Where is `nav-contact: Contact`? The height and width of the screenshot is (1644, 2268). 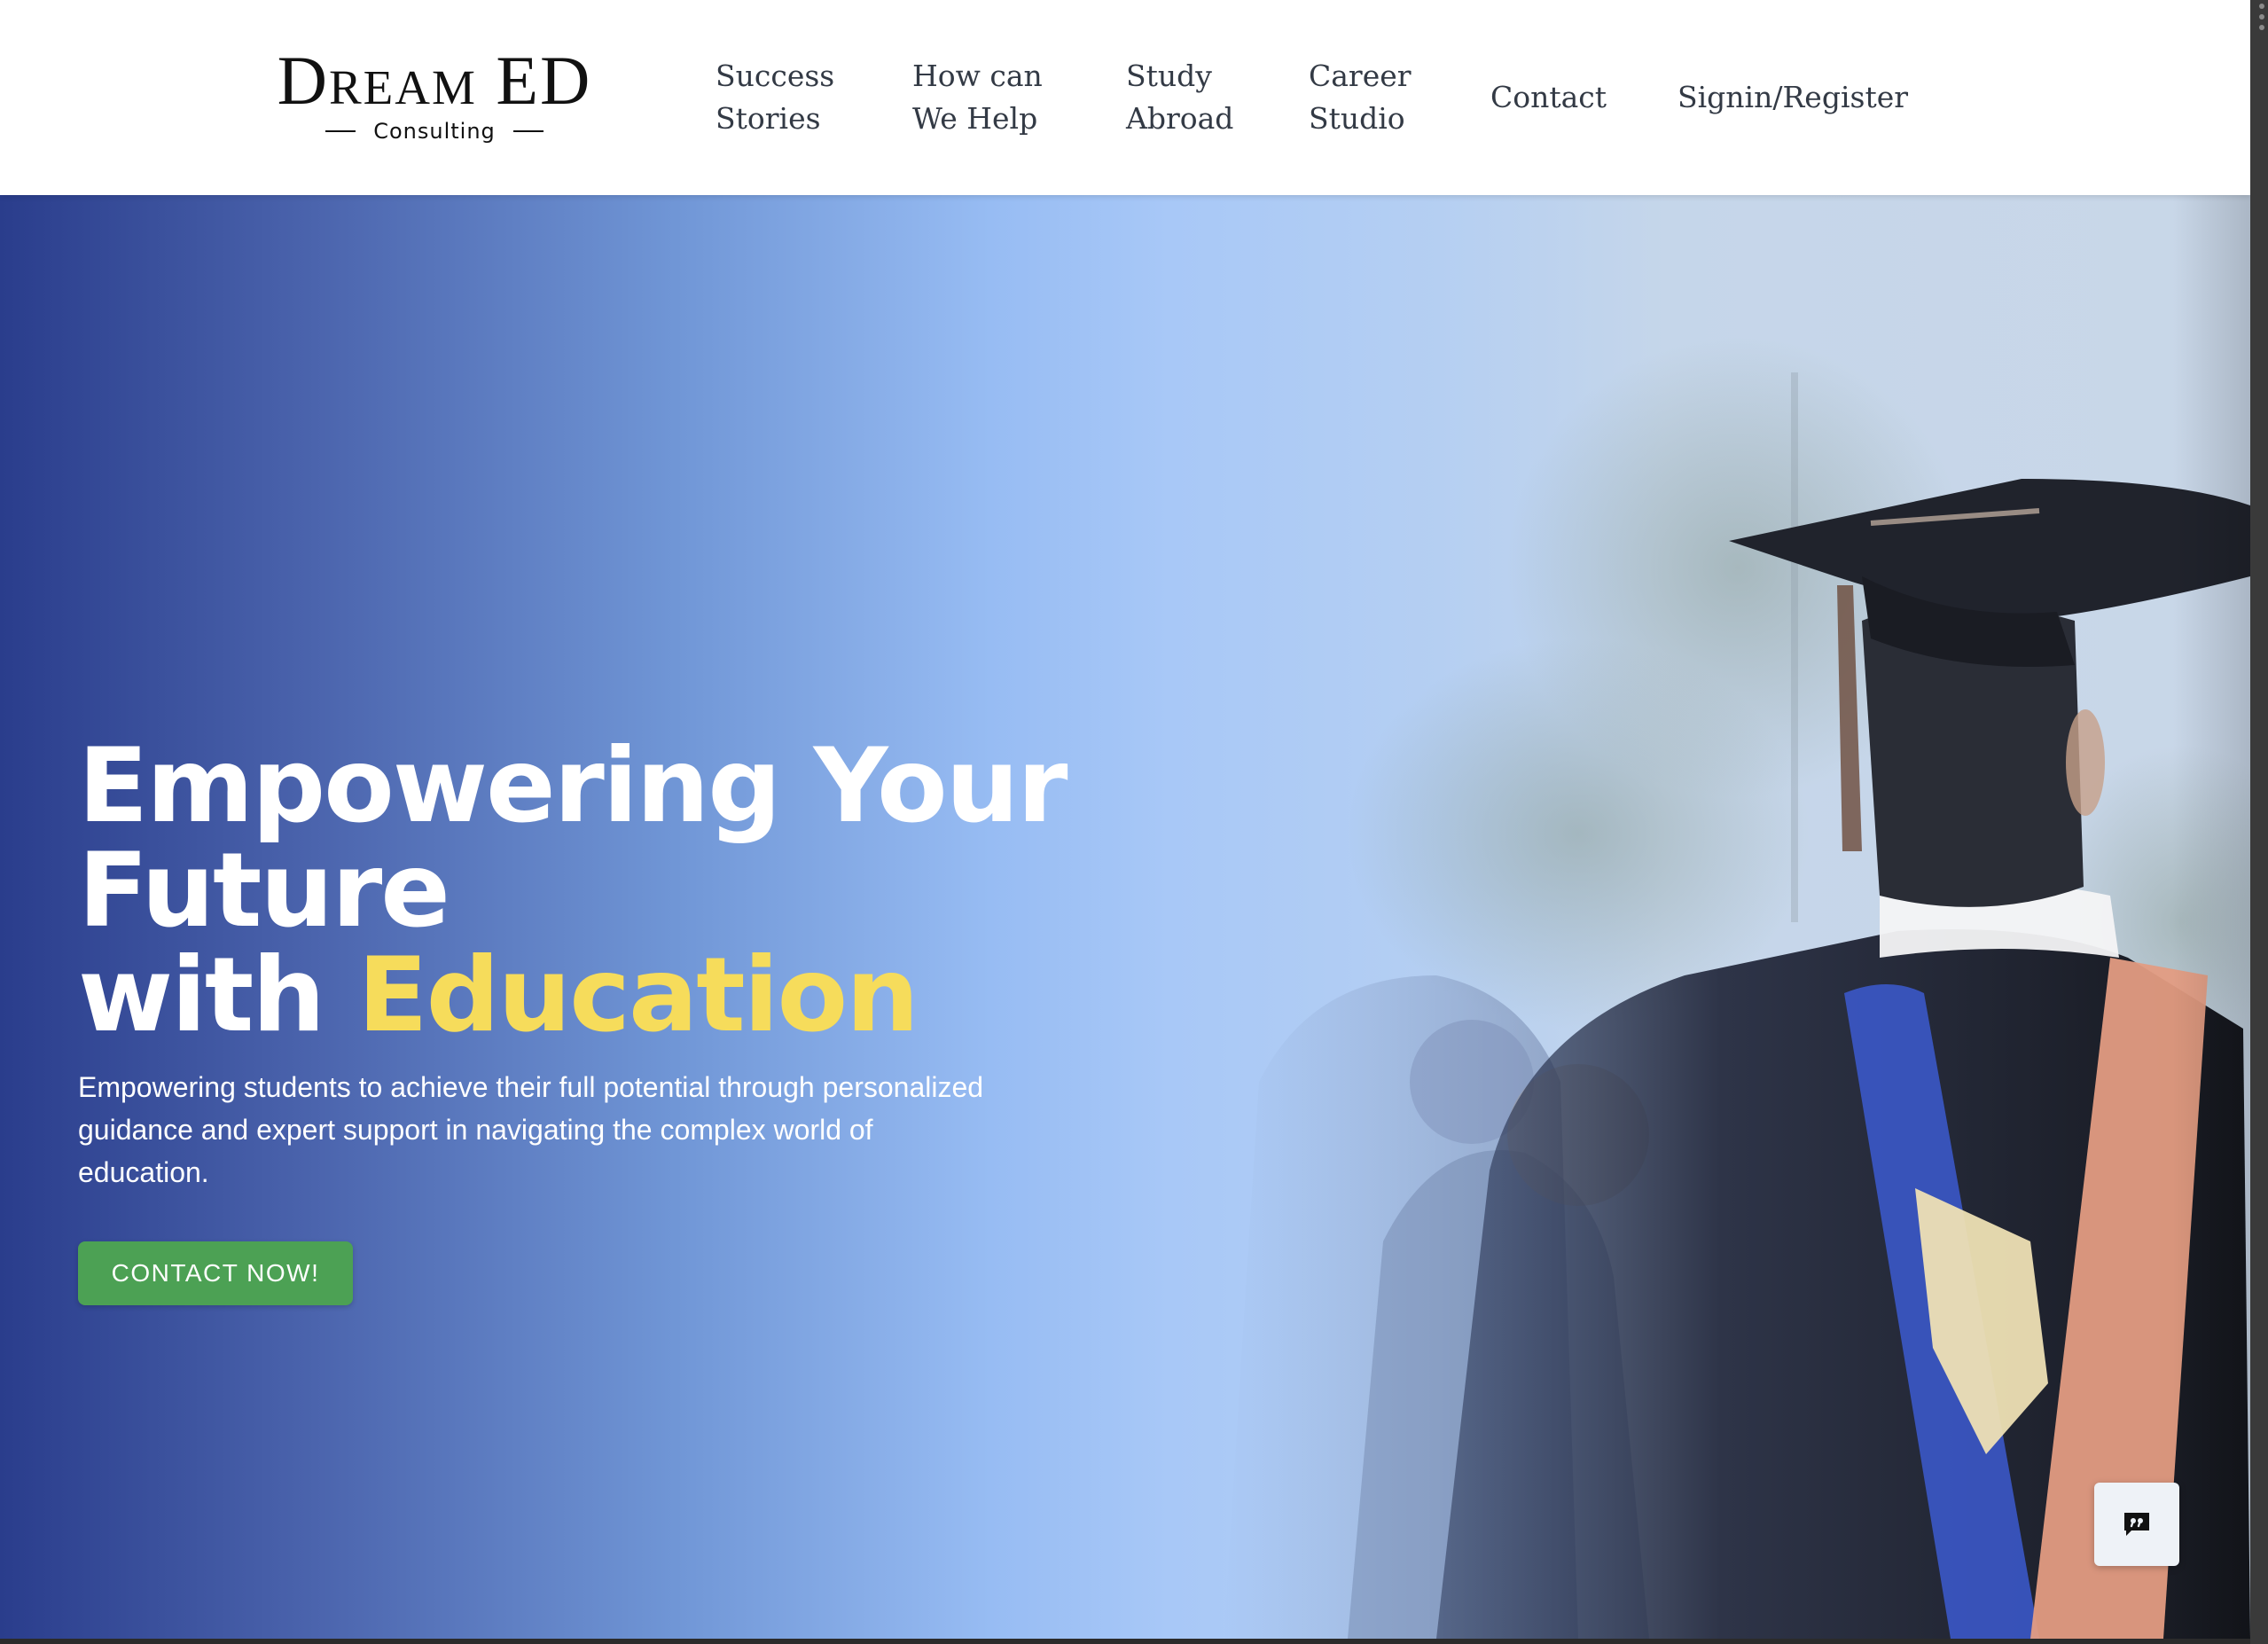
nav-contact: Contact is located at coordinates (1548, 97).